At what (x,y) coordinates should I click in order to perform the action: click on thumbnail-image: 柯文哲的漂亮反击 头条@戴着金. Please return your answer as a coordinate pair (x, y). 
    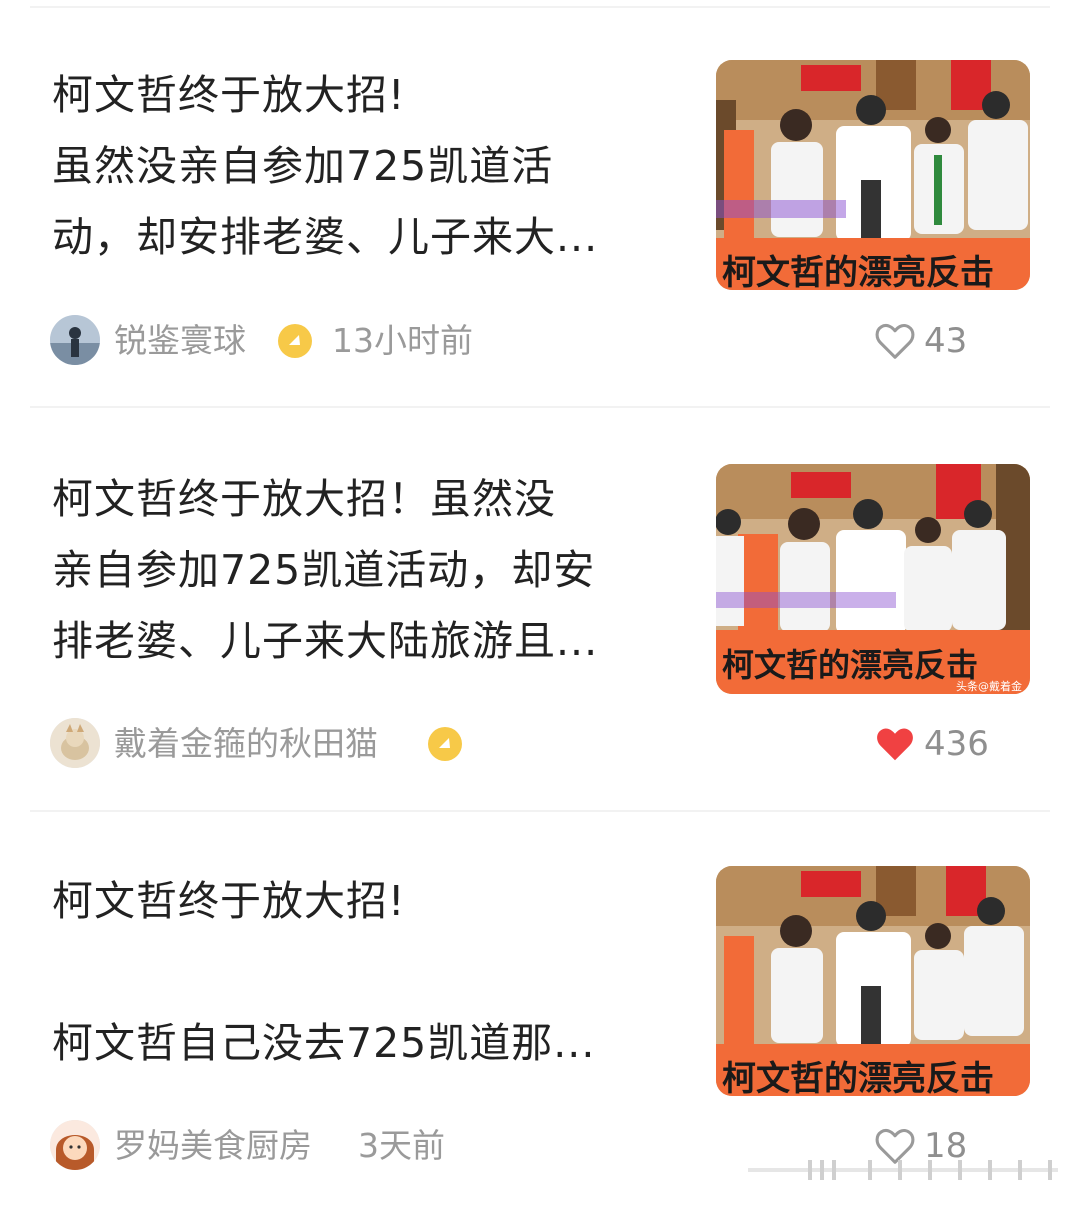
    Looking at the image, I should click on (873, 579).